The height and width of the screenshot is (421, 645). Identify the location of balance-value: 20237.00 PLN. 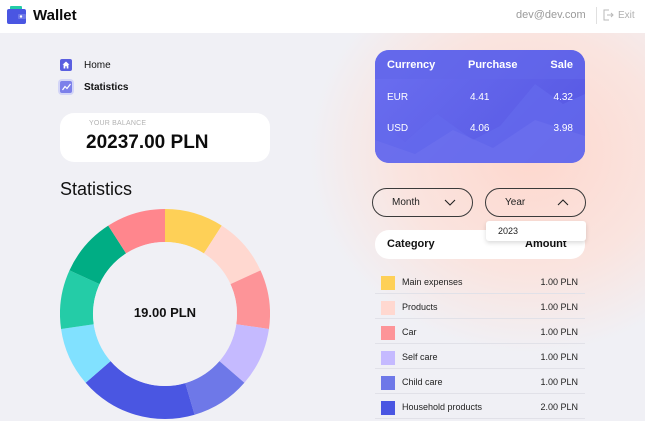
(147, 142).